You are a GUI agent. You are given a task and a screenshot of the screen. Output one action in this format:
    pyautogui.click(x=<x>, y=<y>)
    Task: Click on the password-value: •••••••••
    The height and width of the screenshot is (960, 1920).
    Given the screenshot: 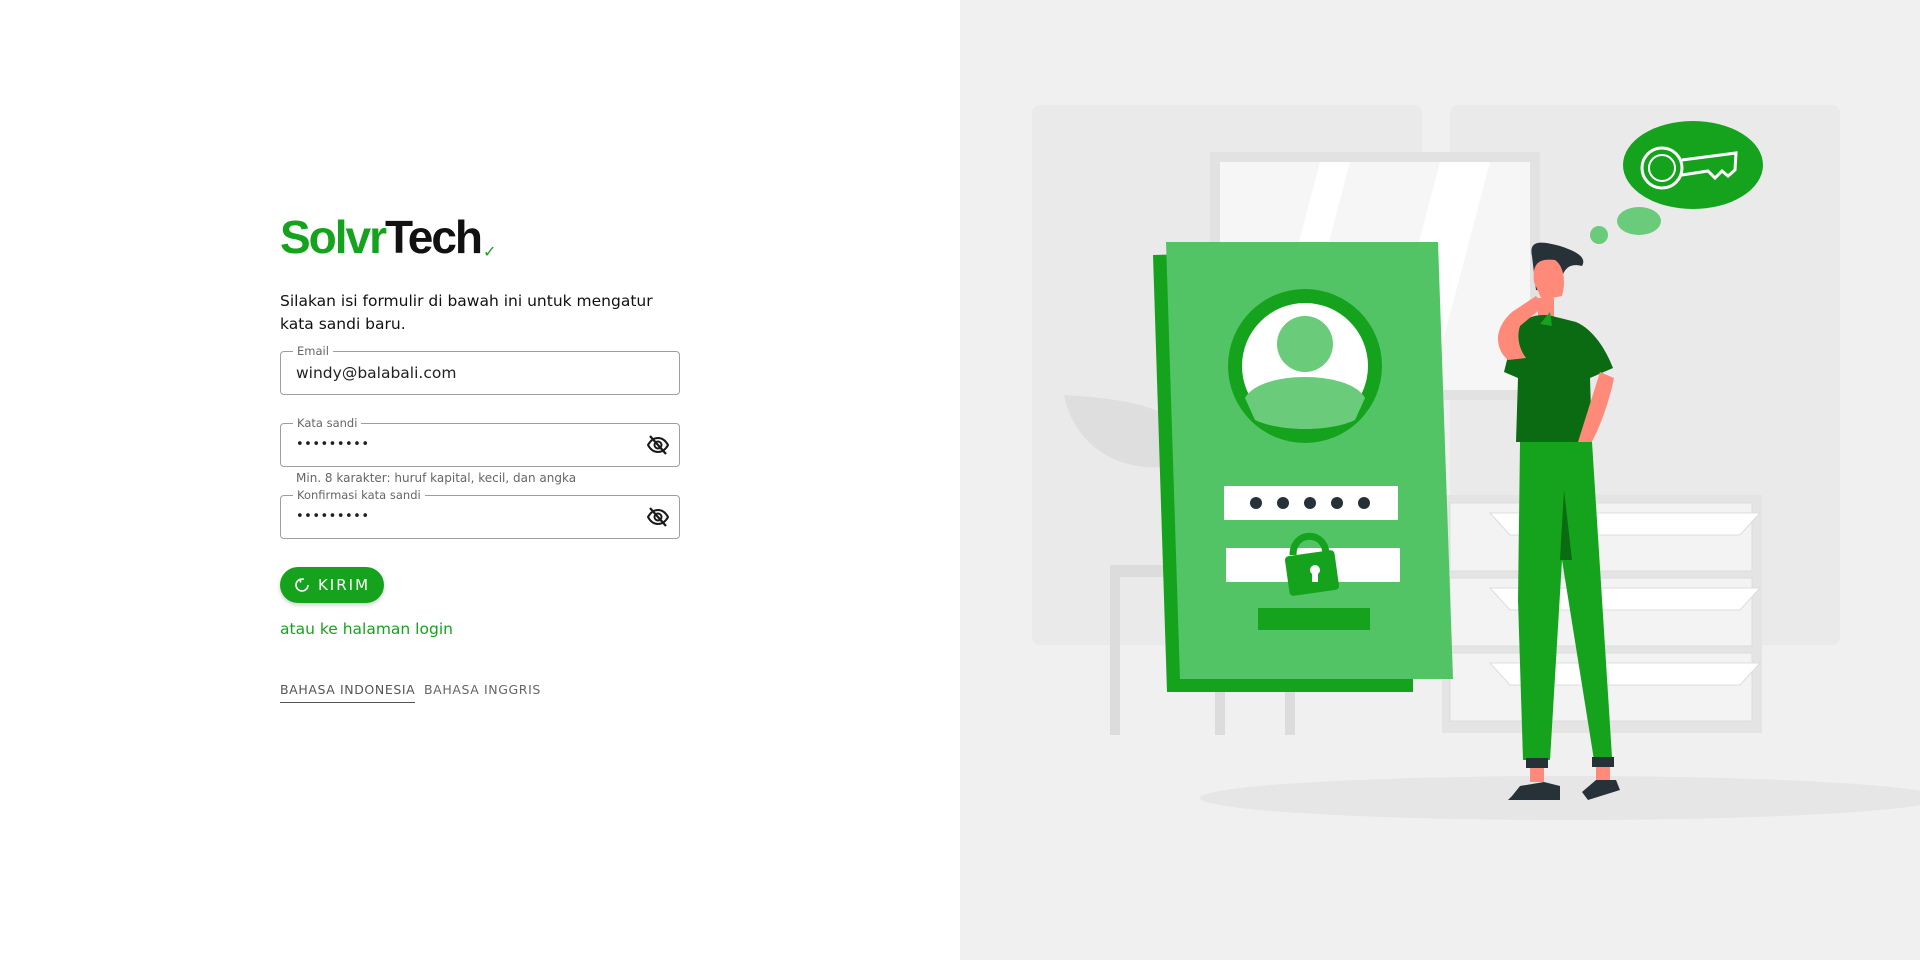 What is the action you would take?
    pyautogui.click(x=333, y=445)
    